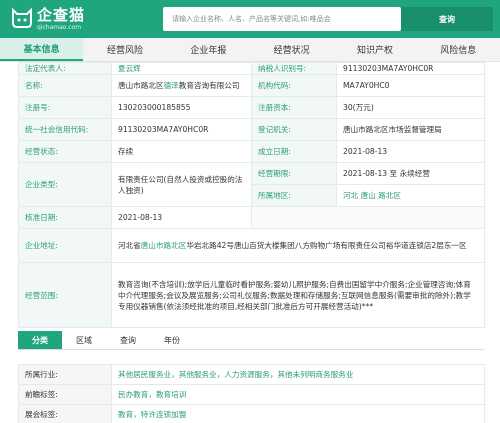  I want to click on table-row: 展会标签: 教育，特许连锁加盟, so click(251, 413).